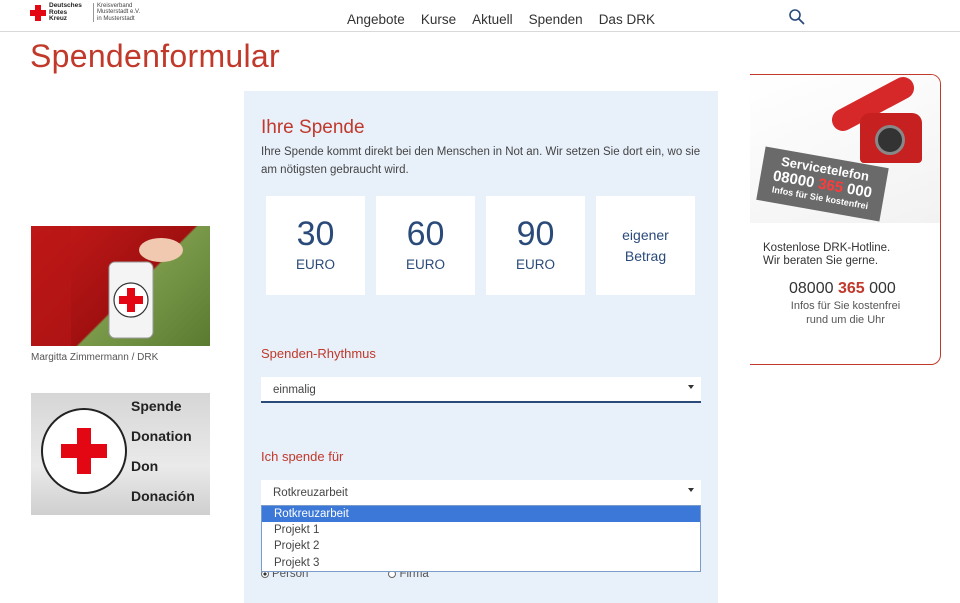 The height and width of the screenshot is (603, 960). I want to click on purpose-select: Rotkreuzarbeit, so click(481, 493).